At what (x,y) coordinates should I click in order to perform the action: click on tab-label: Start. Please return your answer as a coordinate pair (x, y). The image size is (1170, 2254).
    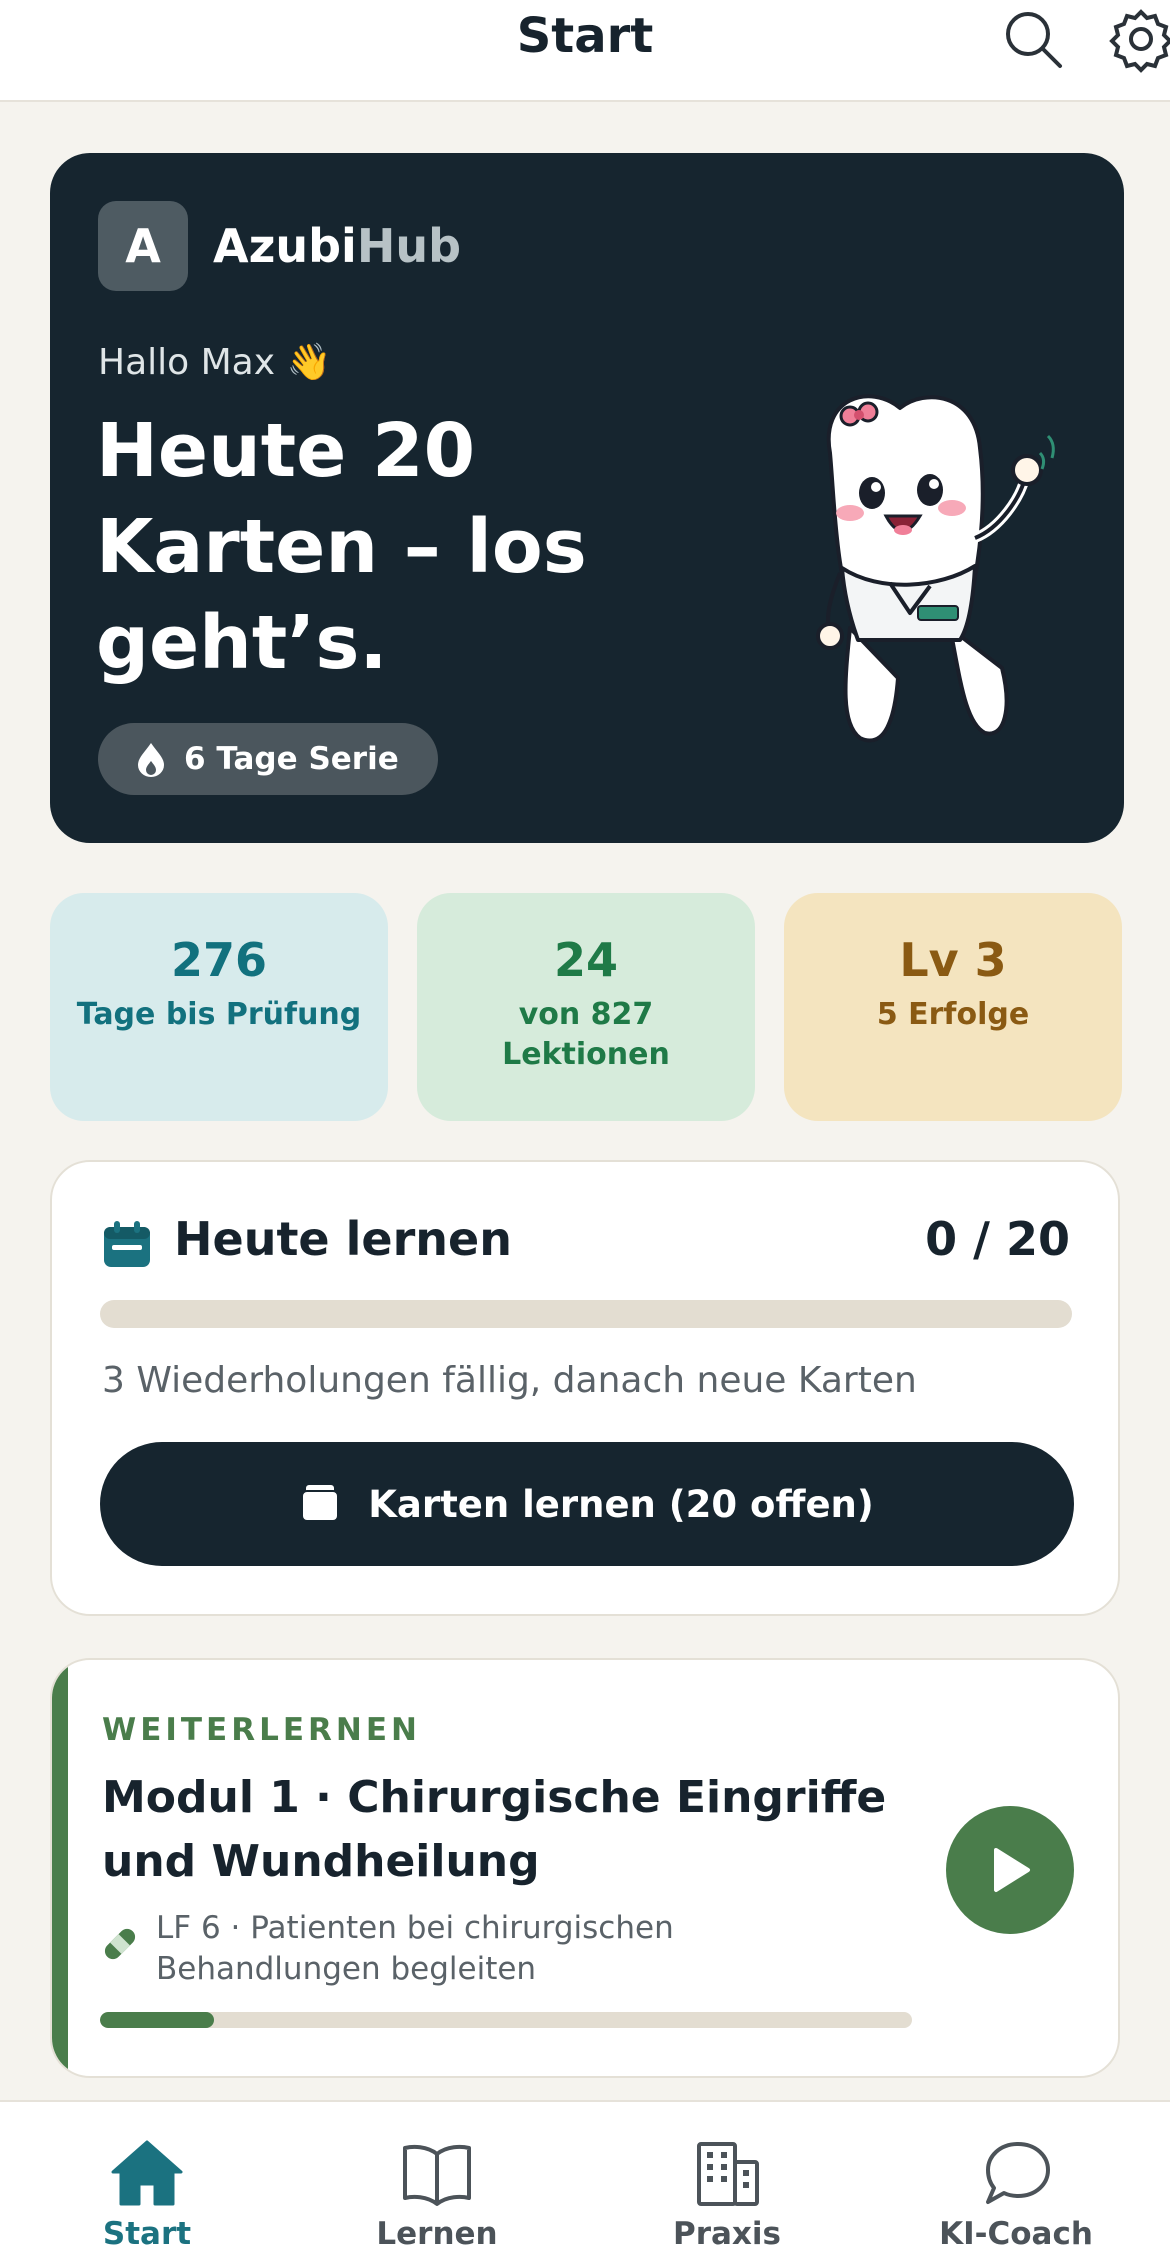
    Looking at the image, I should click on (147, 2234).